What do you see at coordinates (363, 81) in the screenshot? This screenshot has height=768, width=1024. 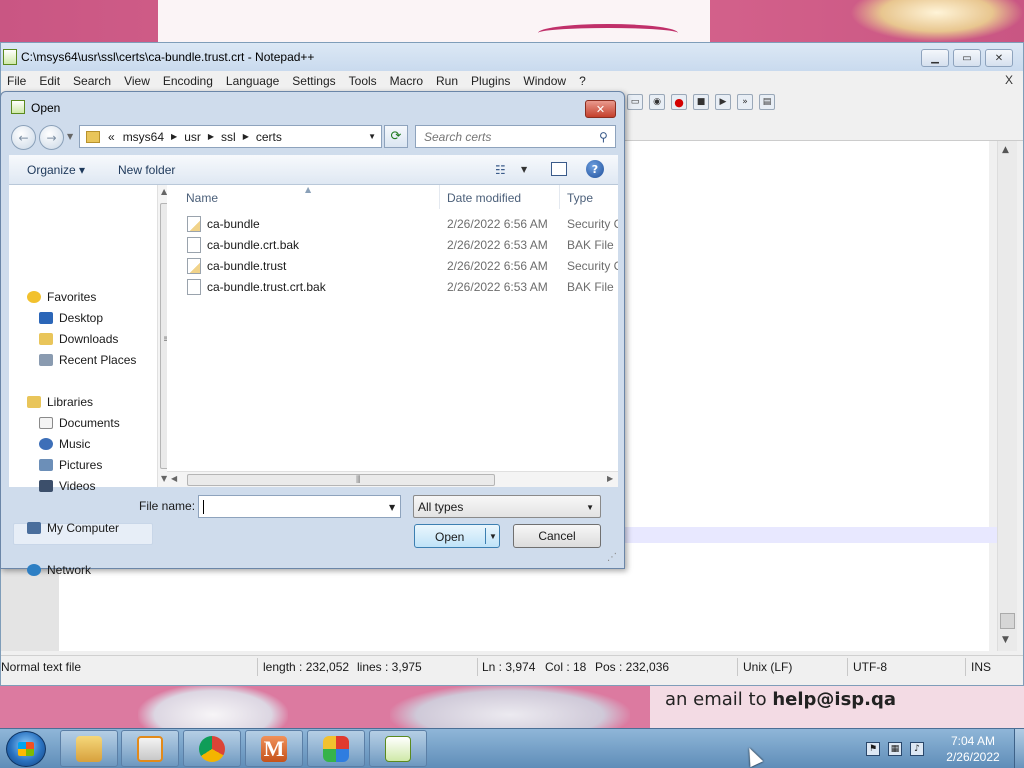 I see `menu-tools: Tools` at bounding box center [363, 81].